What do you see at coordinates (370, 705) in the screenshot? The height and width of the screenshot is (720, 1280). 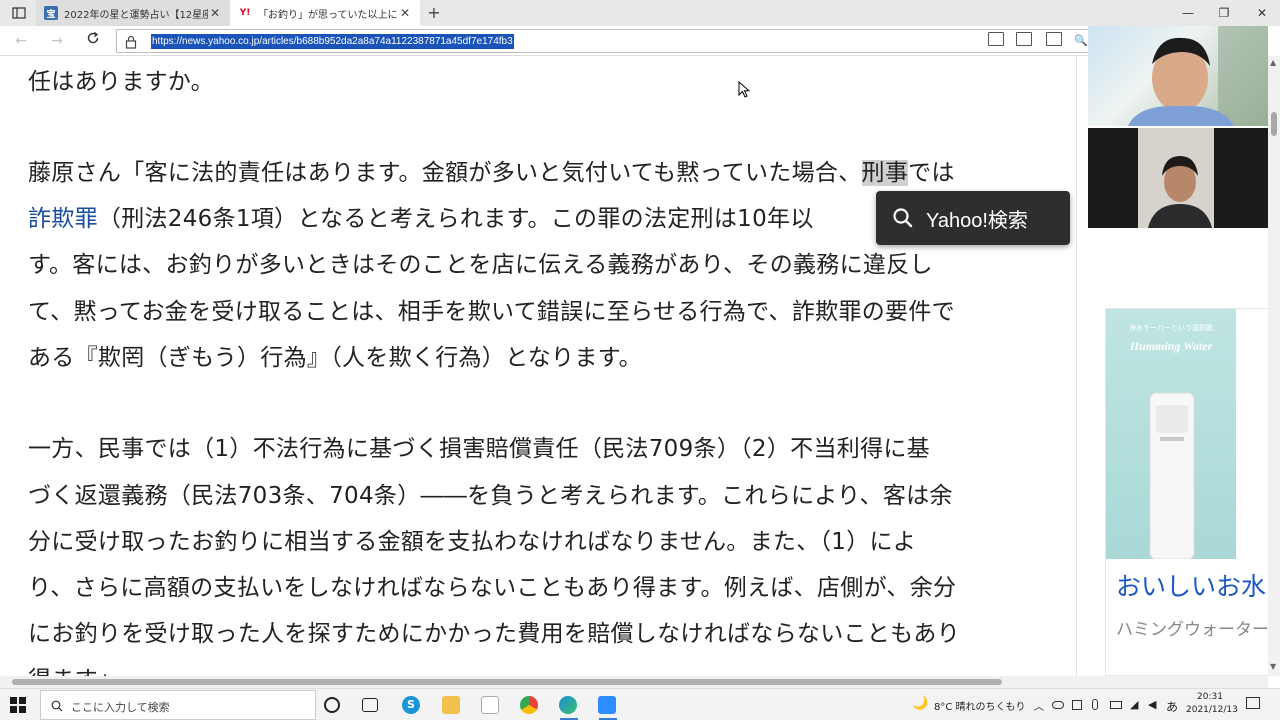 I see `task-view-icon` at bounding box center [370, 705].